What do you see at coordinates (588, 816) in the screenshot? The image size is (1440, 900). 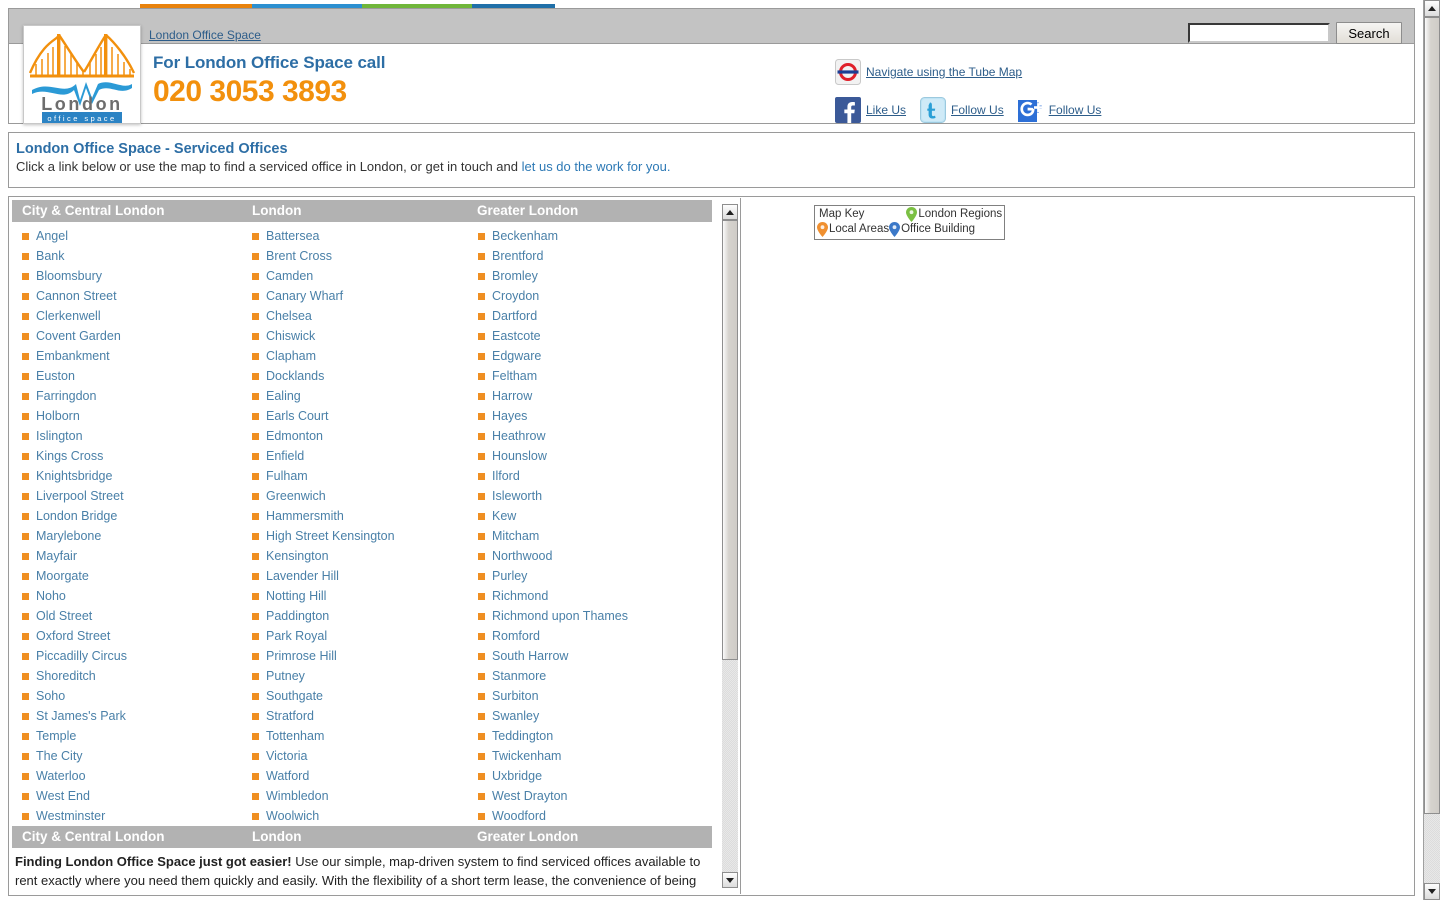 I see `location-item: Woodford` at bounding box center [588, 816].